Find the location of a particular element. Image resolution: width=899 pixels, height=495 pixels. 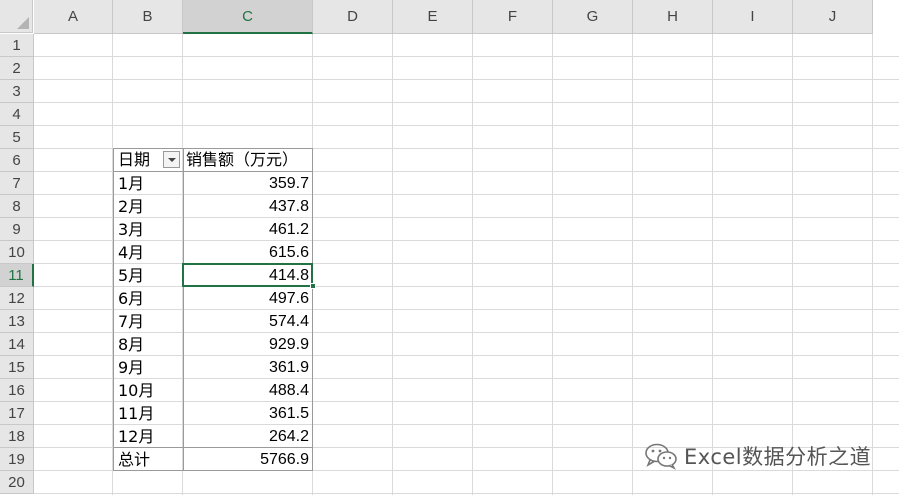

pivot-value-cell: 615.6 is located at coordinates (247, 253).